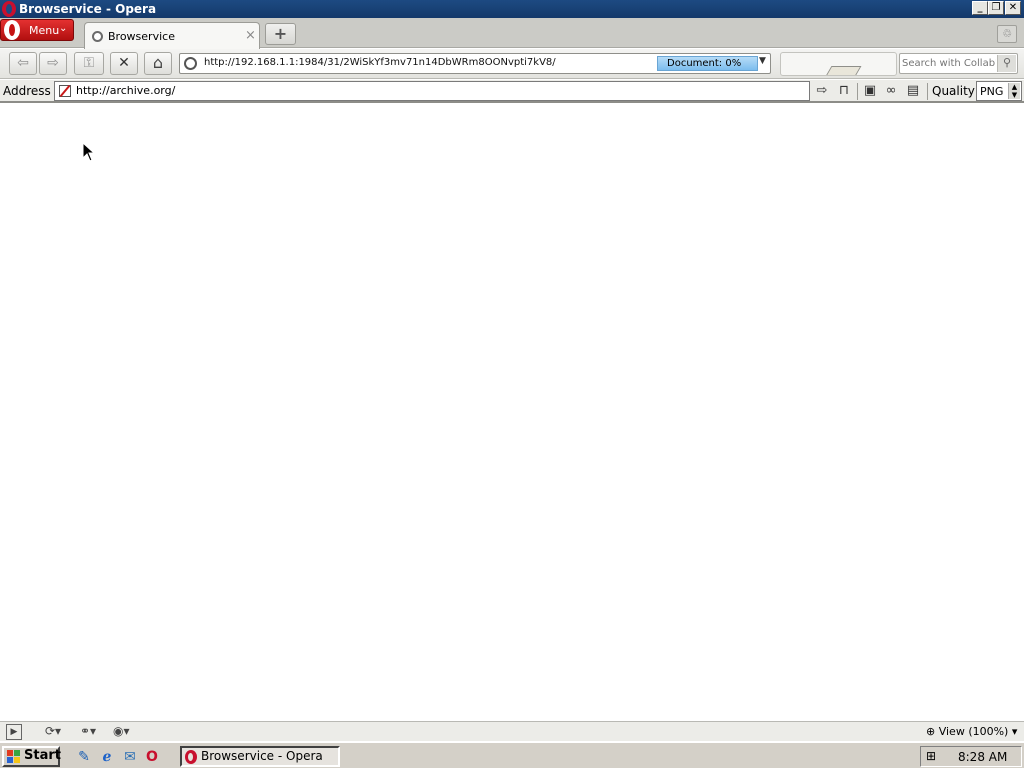 This screenshot has width=1024, height=768. I want to click on zoom-text: View (100%), so click(973, 731).